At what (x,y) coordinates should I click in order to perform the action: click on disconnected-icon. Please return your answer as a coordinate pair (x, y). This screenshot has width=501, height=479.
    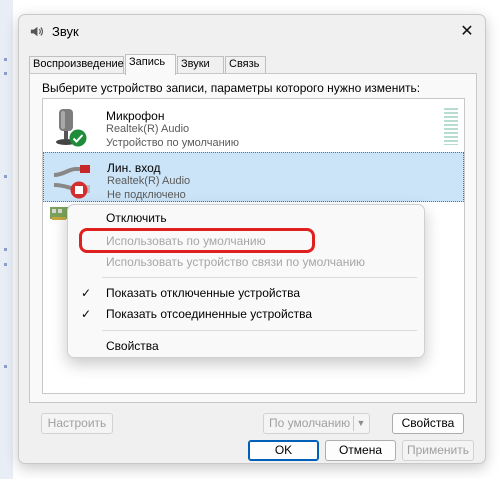
    Looking at the image, I should click on (79, 190).